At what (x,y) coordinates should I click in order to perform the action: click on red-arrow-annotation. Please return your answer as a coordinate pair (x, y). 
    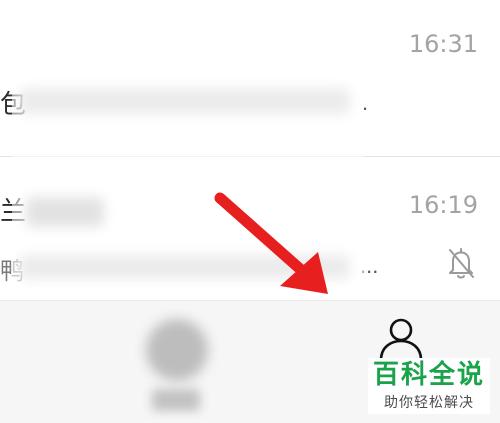
    Looking at the image, I should click on (271, 243).